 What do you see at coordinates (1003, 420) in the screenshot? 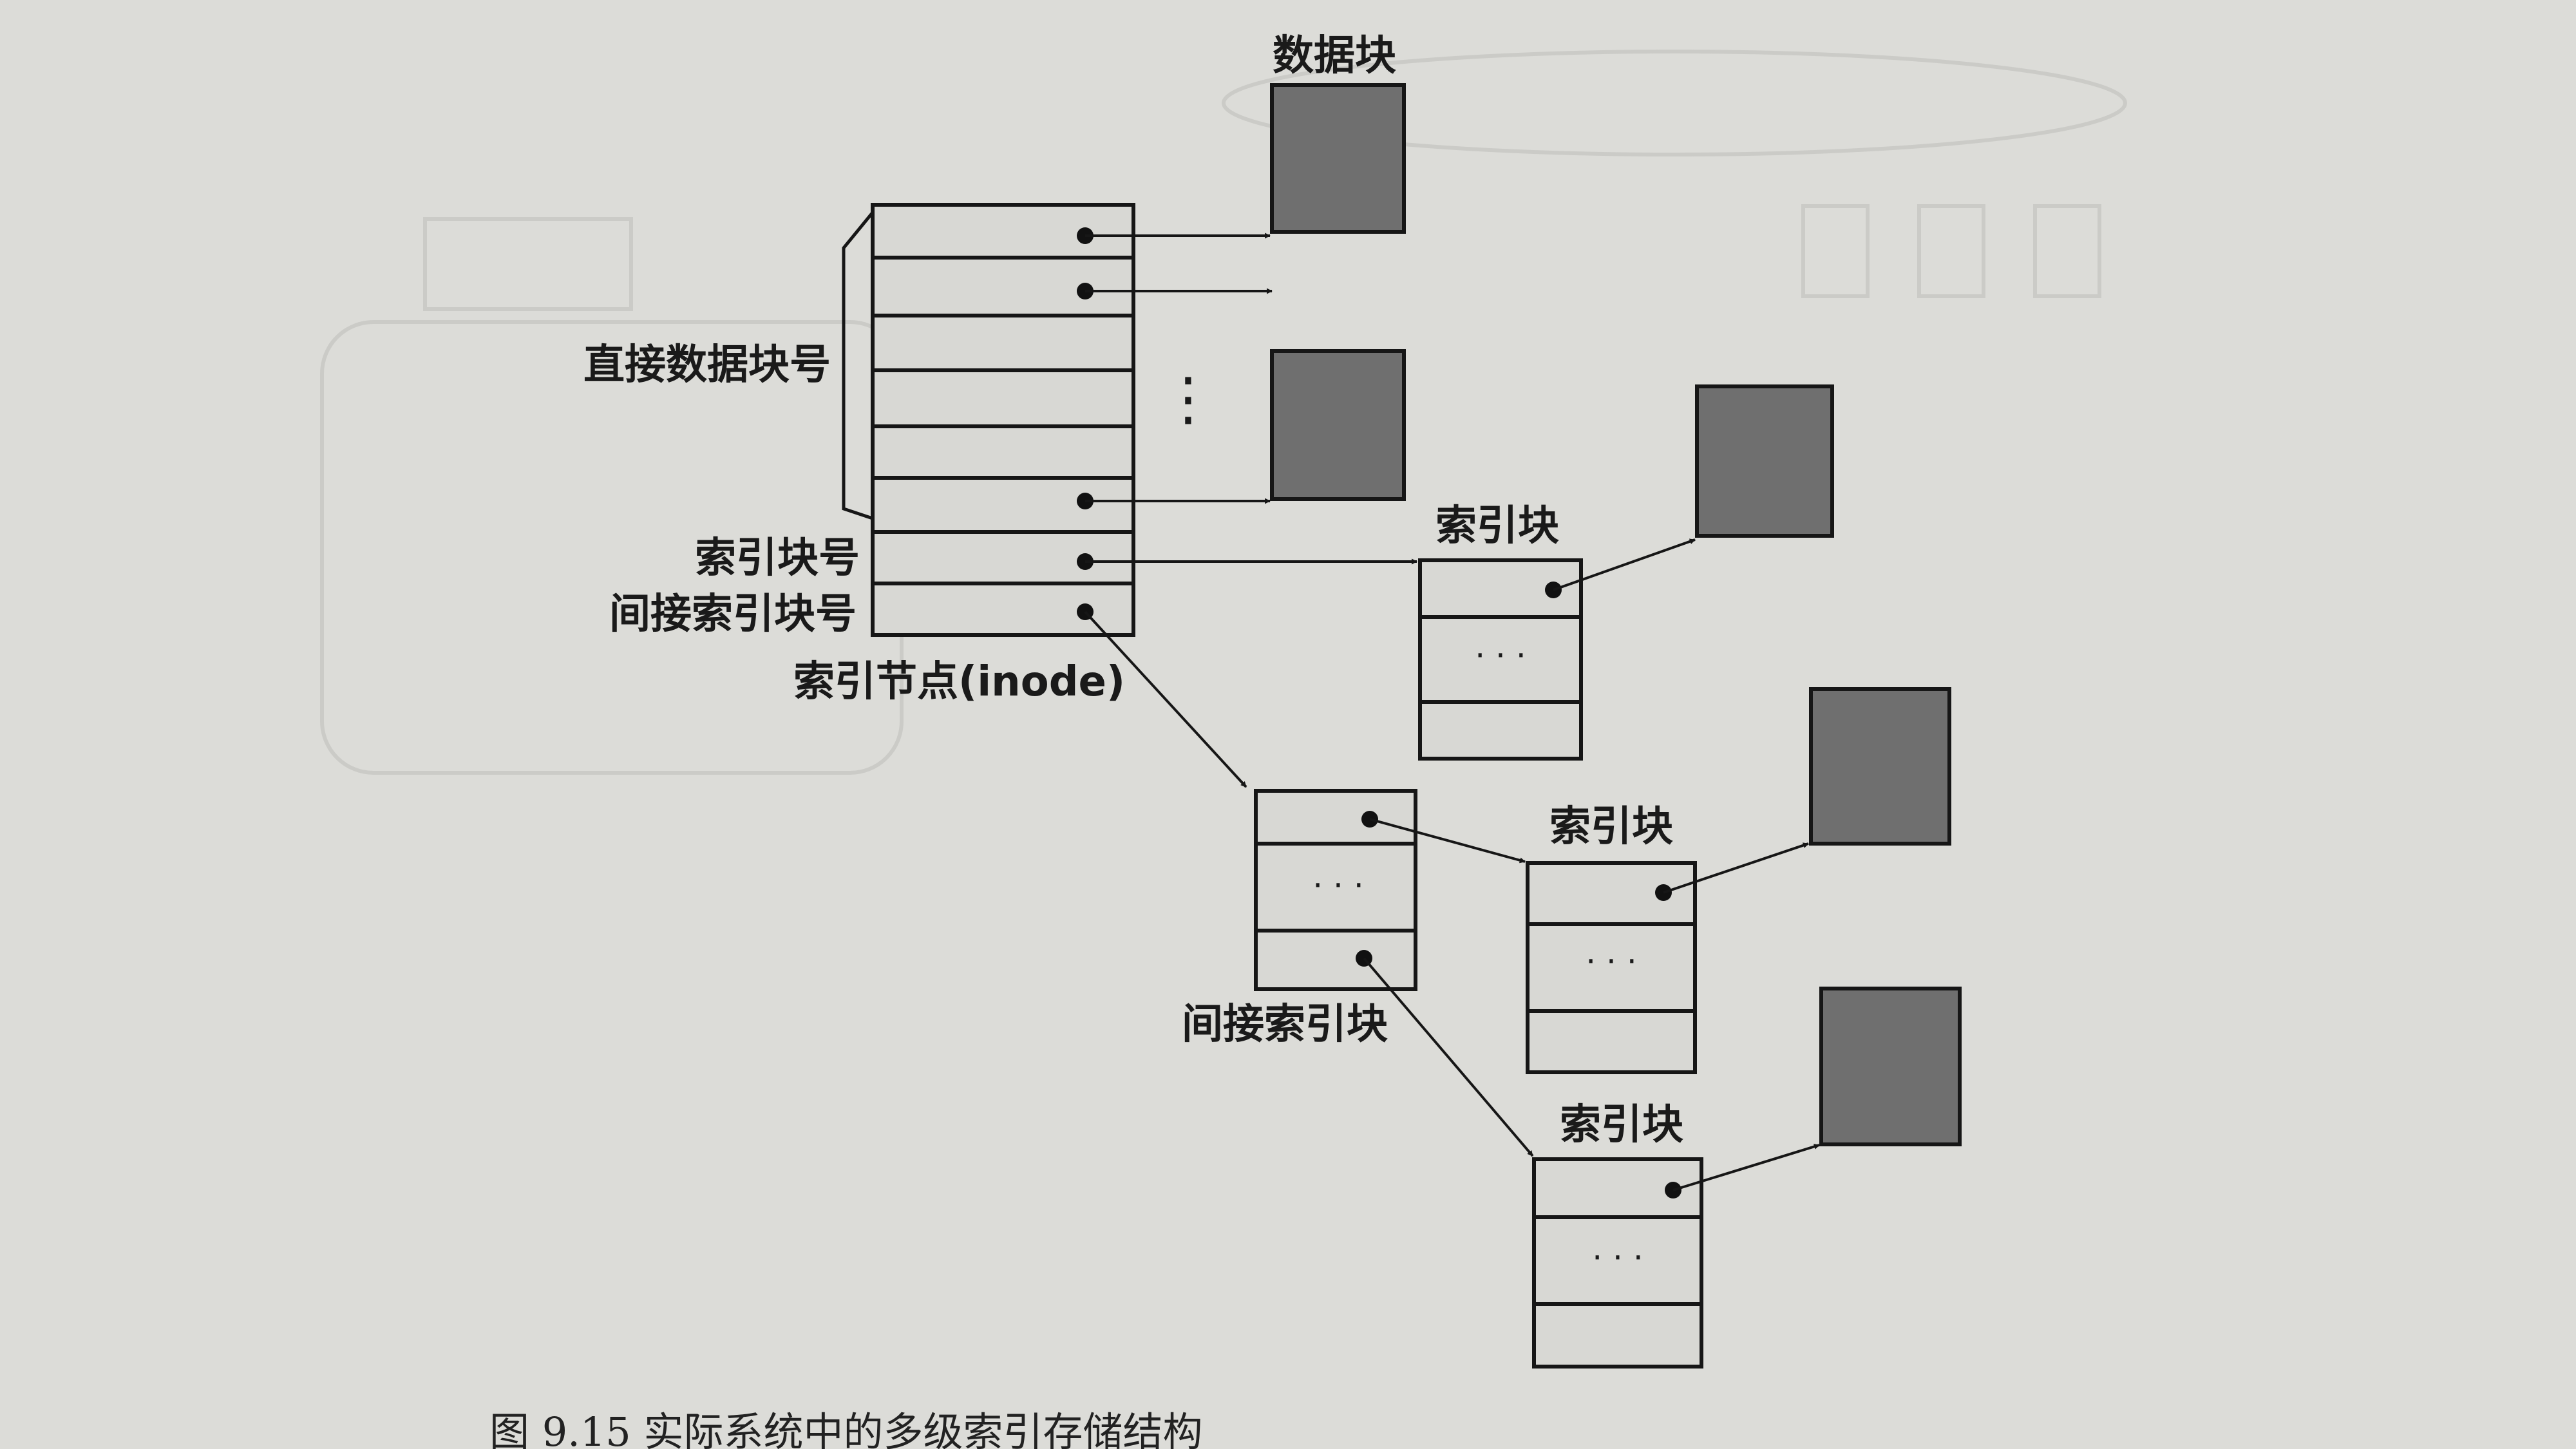
I see `inode-table` at bounding box center [1003, 420].